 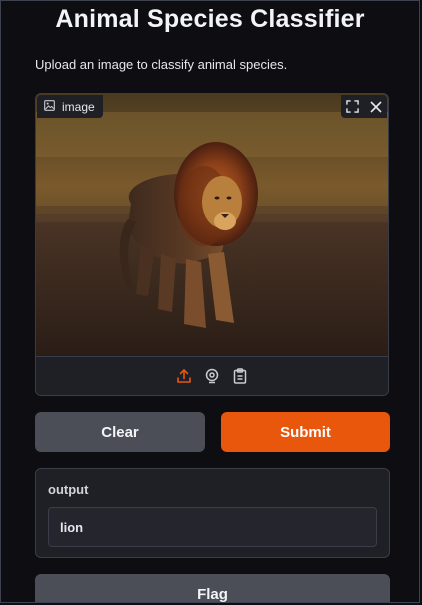 I want to click on output-textbox: lion, so click(x=212, y=527).